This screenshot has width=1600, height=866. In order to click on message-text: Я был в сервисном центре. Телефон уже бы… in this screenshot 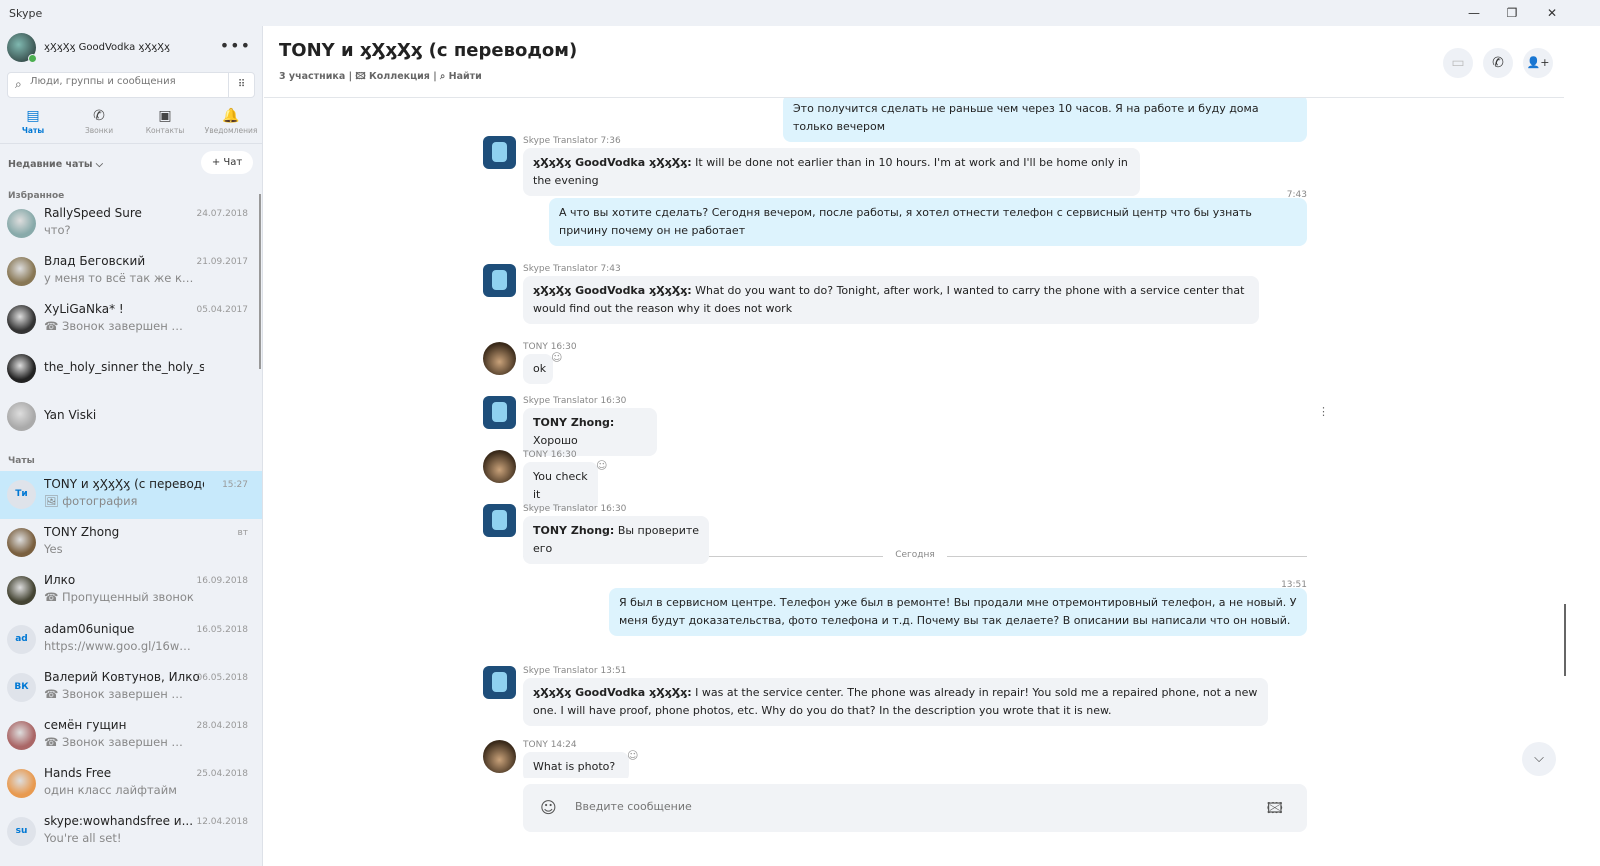, I will do `click(958, 611)`.